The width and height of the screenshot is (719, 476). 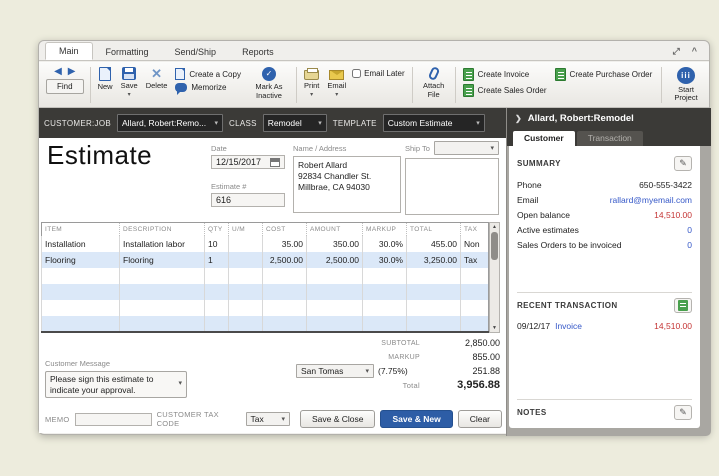 What do you see at coordinates (683, 163) in the screenshot?
I see `edit-summary-button: ✎` at bounding box center [683, 163].